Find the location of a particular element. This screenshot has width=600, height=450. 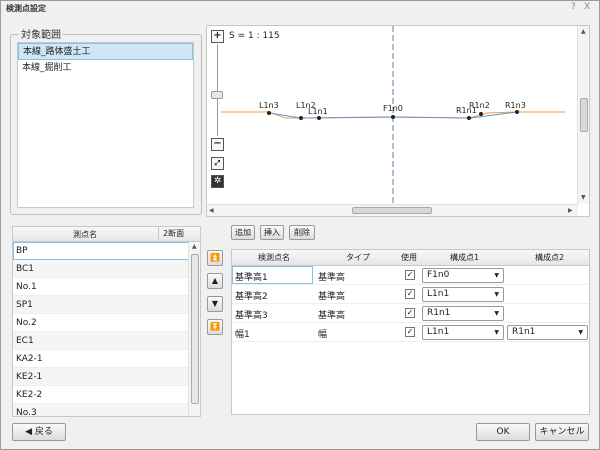

table-row: No.3 is located at coordinates (101, 410).